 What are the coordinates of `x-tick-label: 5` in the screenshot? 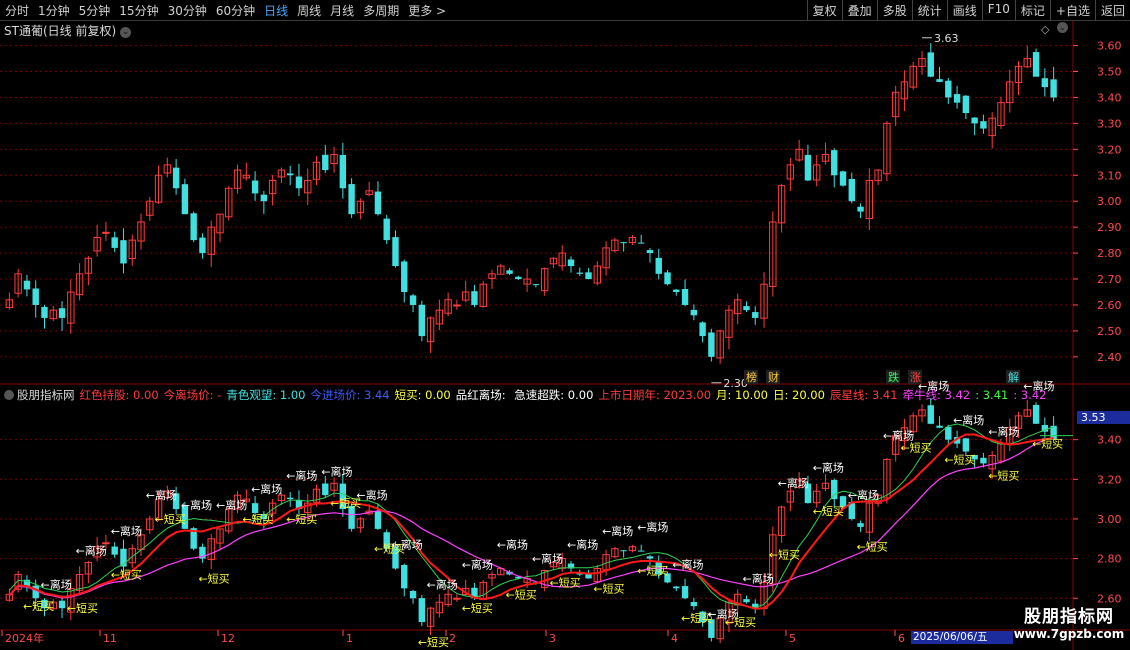 It's located at (792, 638).